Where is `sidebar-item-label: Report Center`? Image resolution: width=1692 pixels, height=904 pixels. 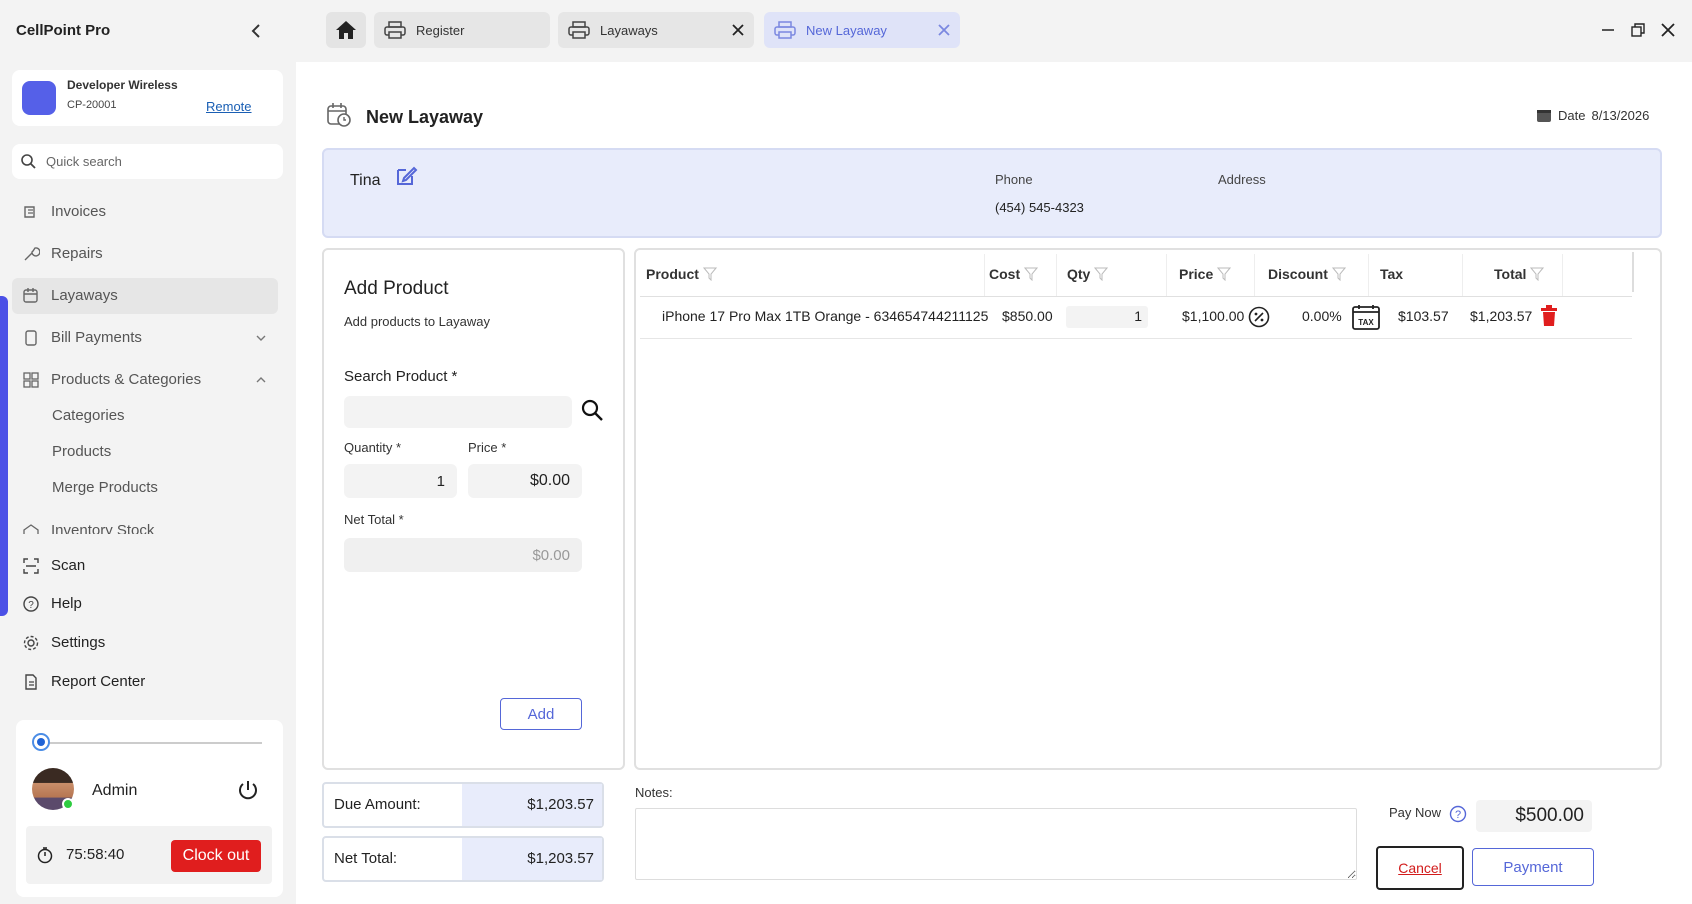 sidebar-item-label: Report Center is located at coordinates (98, 681).